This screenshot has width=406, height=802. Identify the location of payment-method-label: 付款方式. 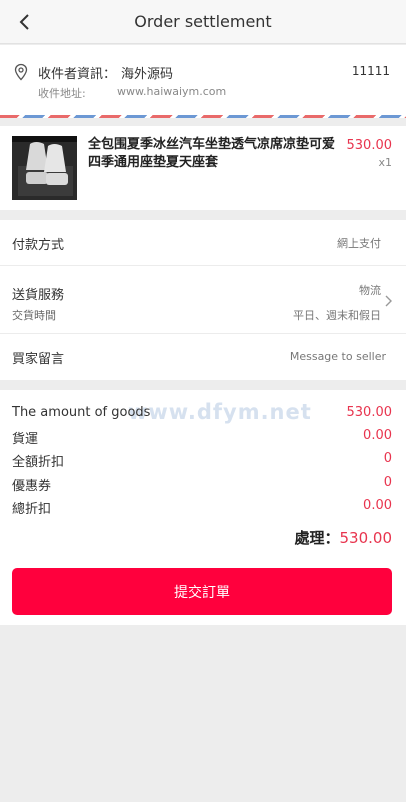
(38, 245).